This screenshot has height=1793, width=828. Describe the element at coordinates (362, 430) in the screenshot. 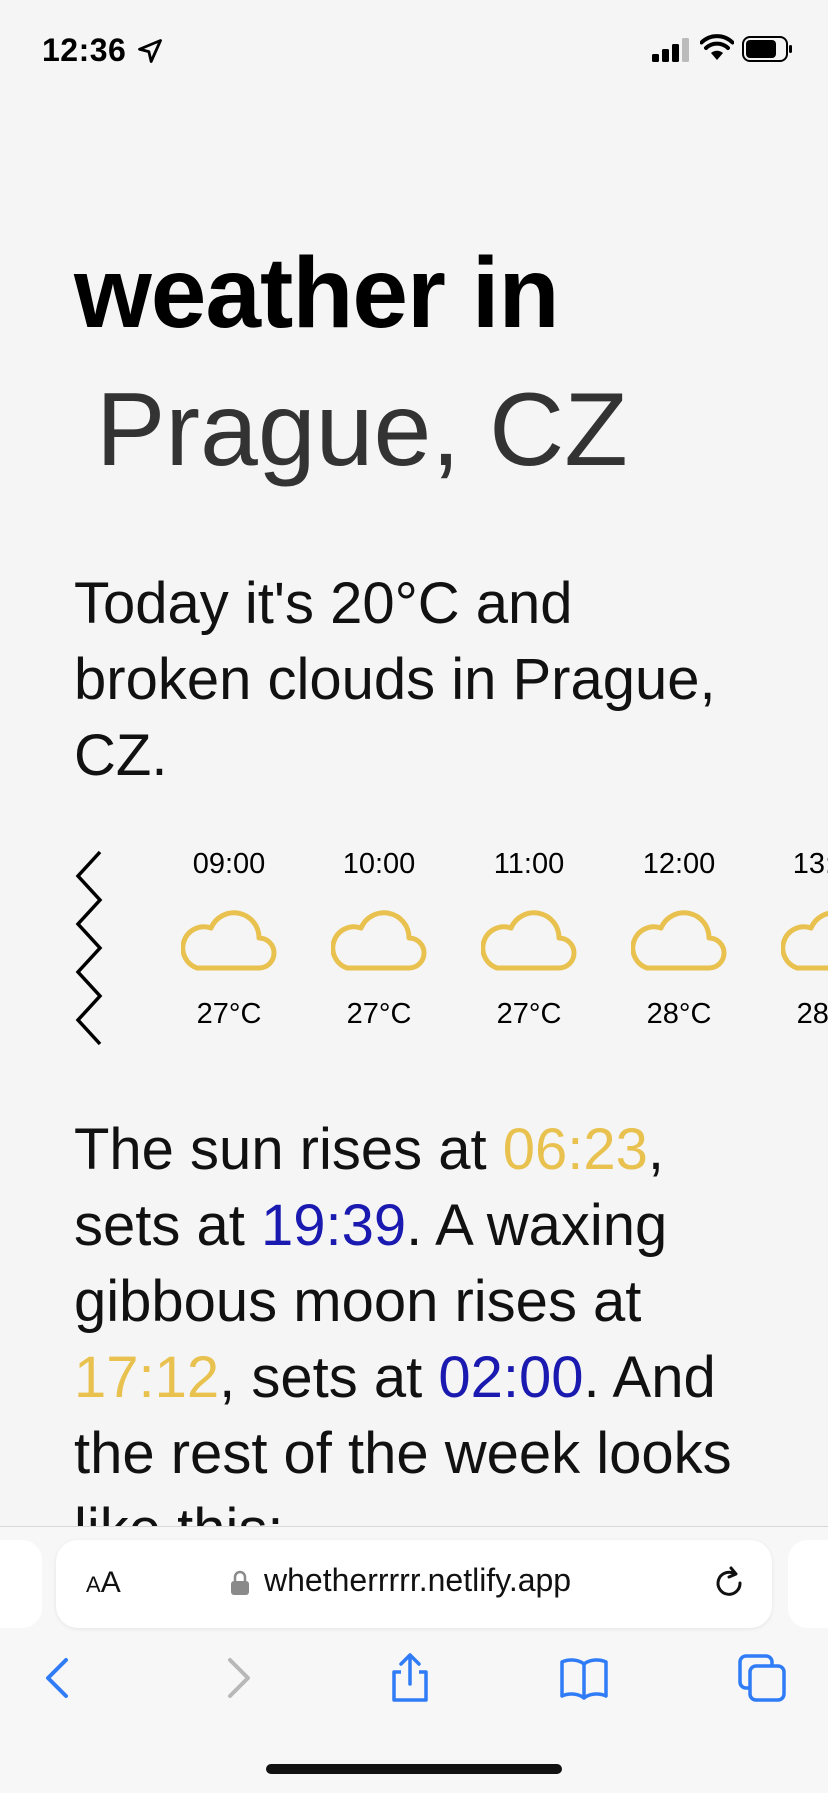

I see `city-name: Prague, CZ` at that location.